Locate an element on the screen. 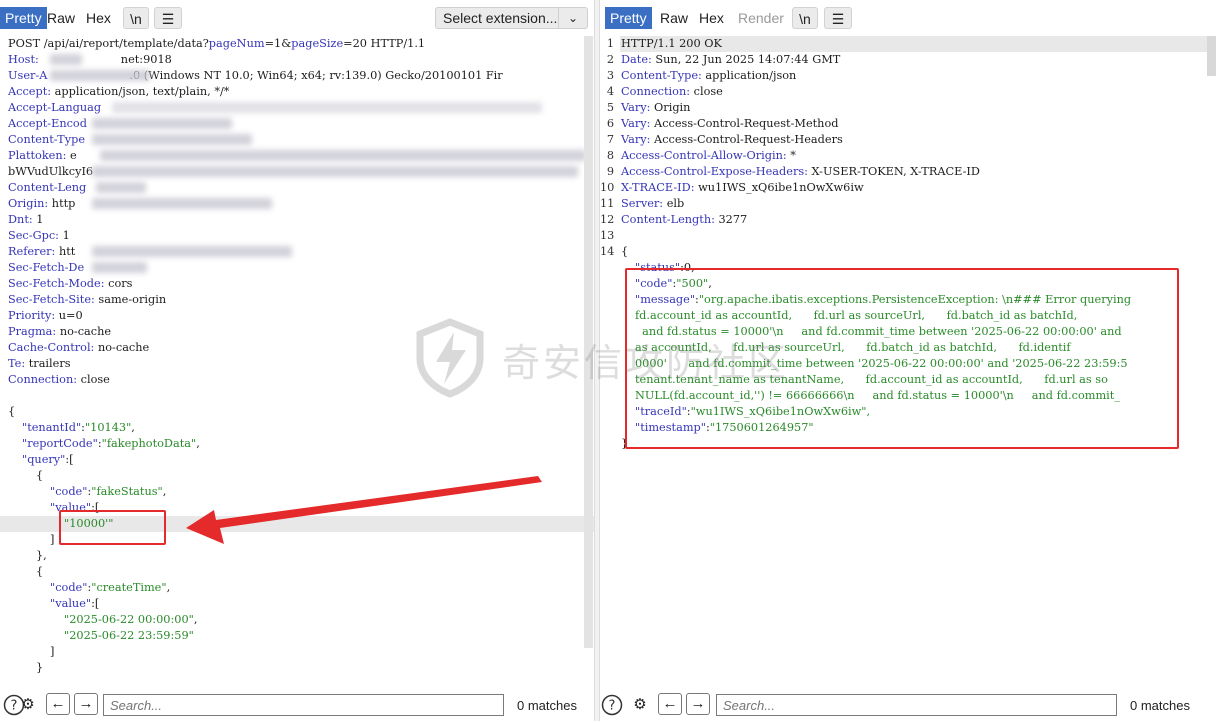 This screenshot has height=723, width=1219. line-number: 2 is located at coordinates (610, 59).